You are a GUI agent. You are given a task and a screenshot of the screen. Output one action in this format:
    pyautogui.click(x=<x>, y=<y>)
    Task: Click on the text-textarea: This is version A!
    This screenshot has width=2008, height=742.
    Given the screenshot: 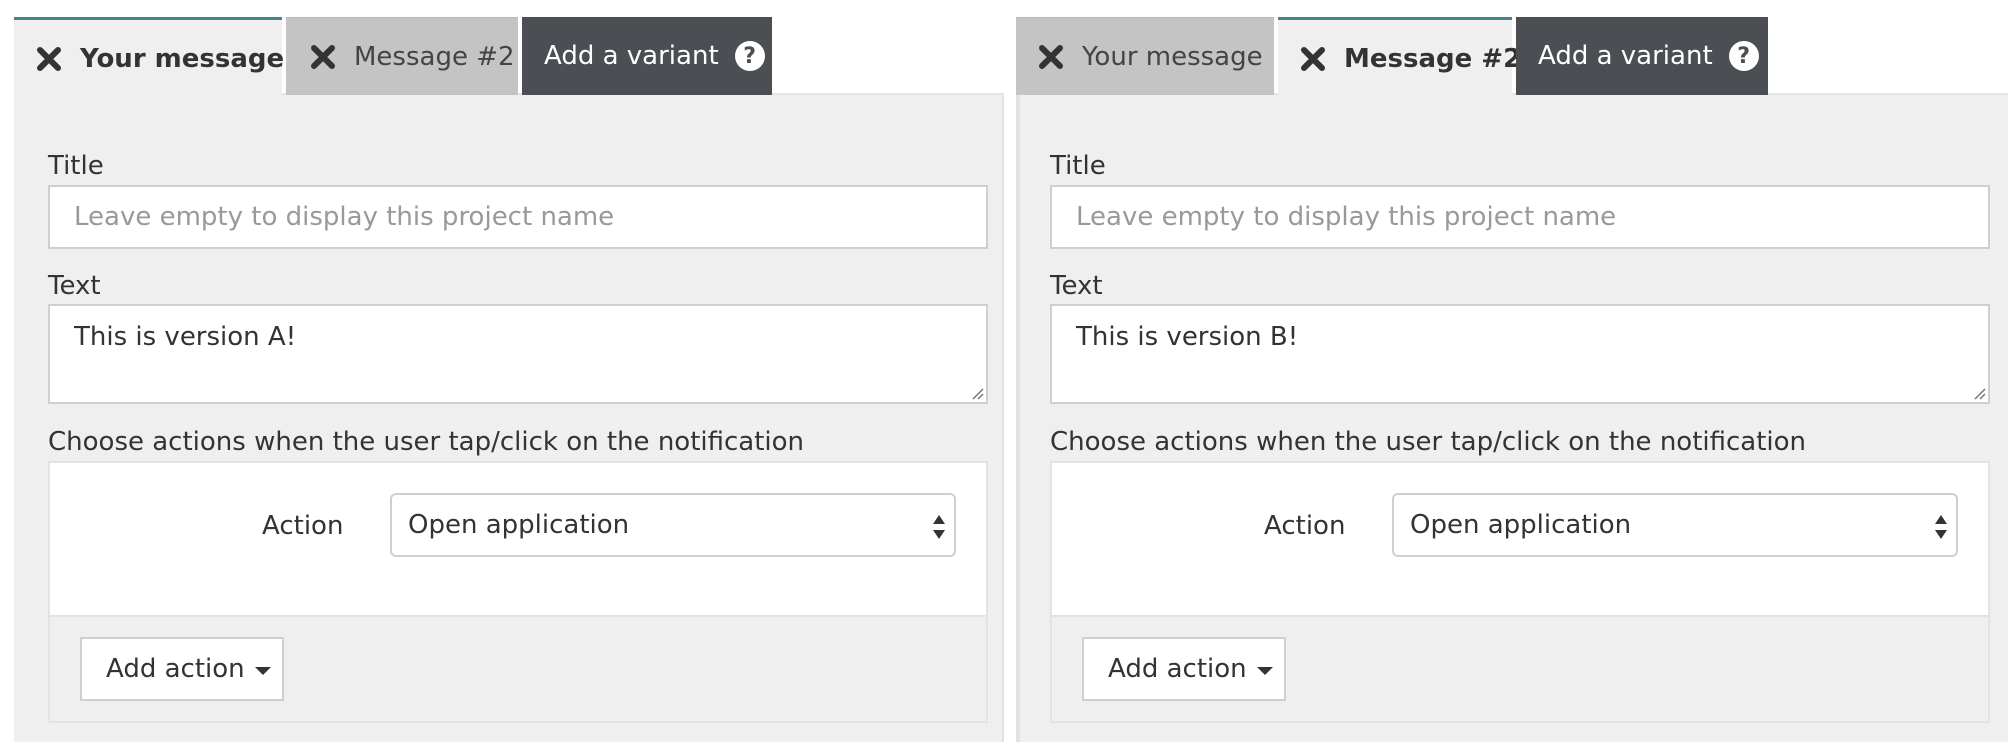 What is the action you would take?
    pyautogui.click(x=518, y=354)
    